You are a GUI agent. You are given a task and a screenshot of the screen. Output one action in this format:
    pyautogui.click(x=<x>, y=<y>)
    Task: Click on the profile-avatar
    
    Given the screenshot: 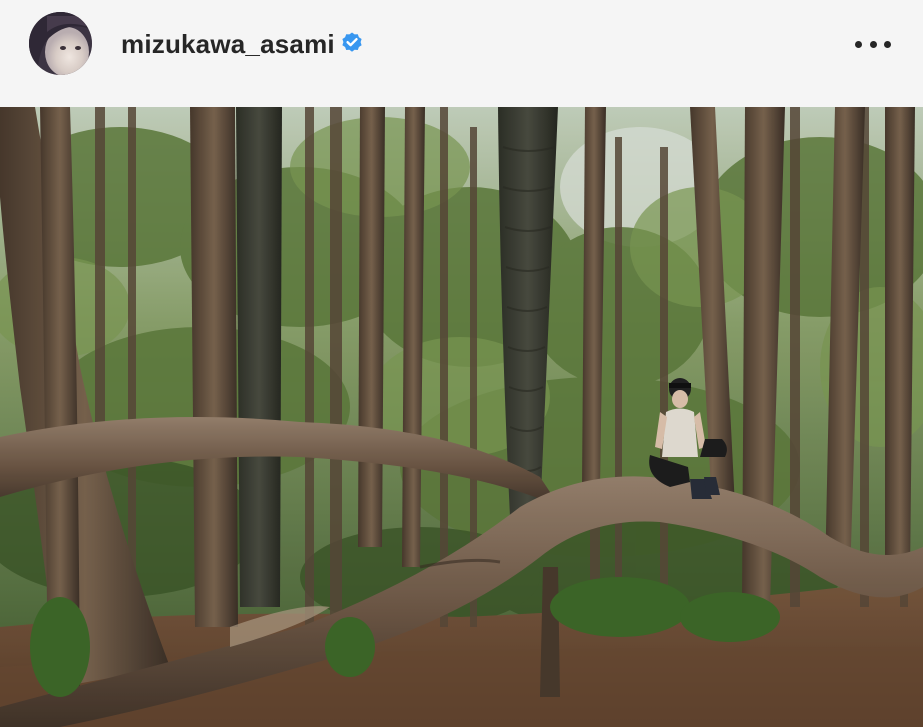 What is the action you would take?
    pyautogui.click(x=60, y=43)
    